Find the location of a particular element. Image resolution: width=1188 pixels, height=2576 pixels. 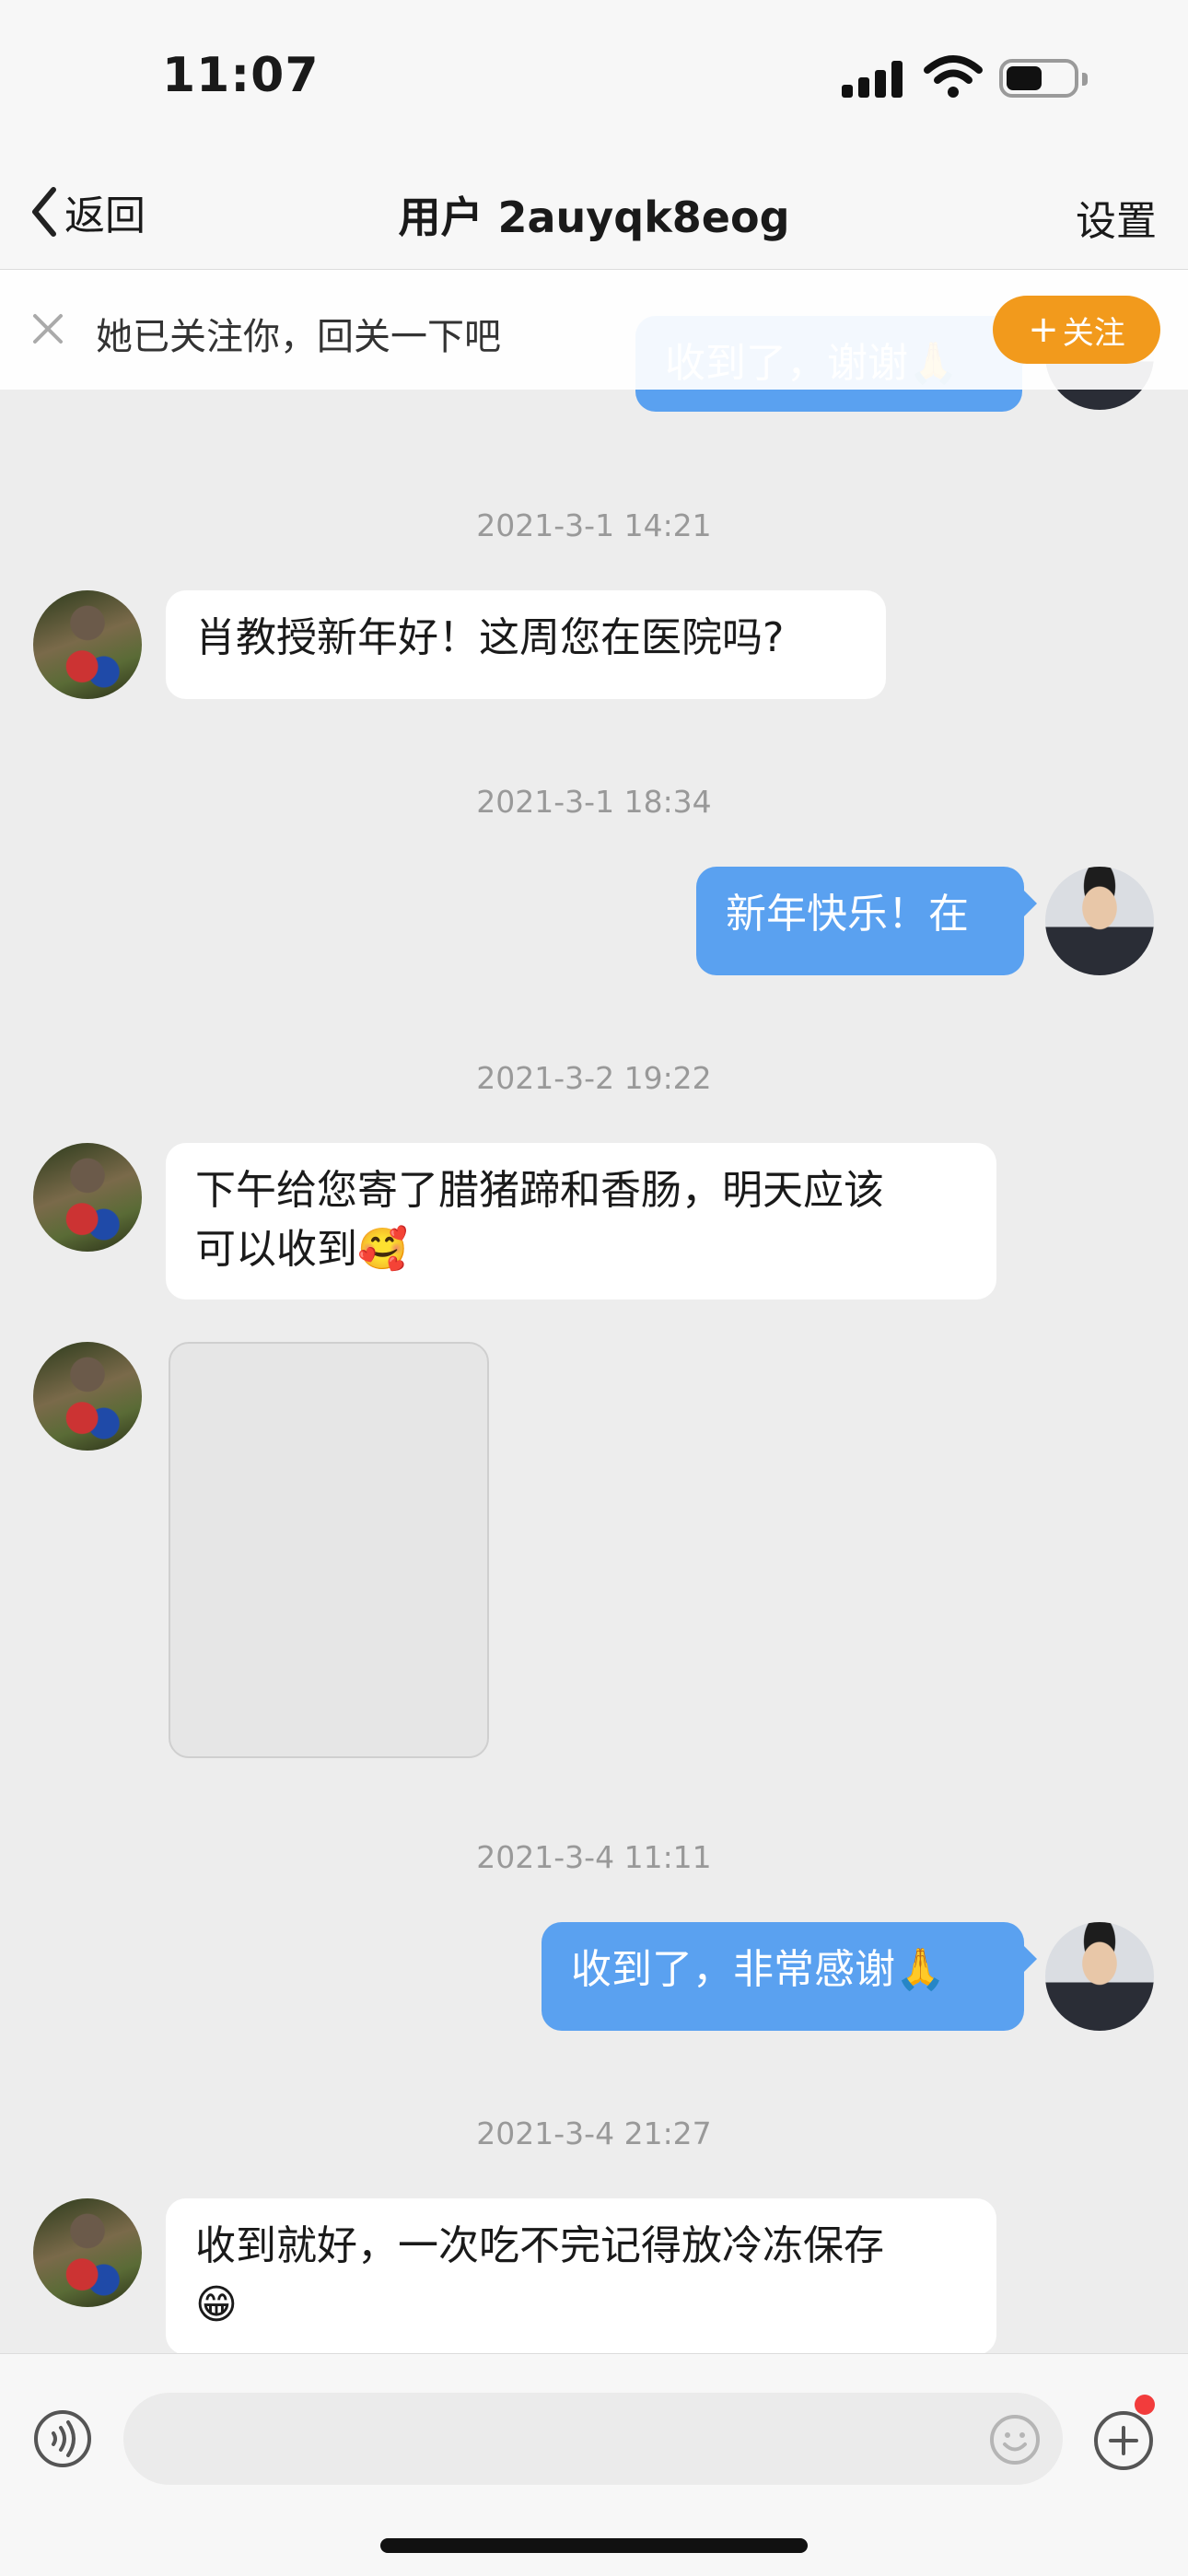

signal-icon is located at coordinates (874, 79).